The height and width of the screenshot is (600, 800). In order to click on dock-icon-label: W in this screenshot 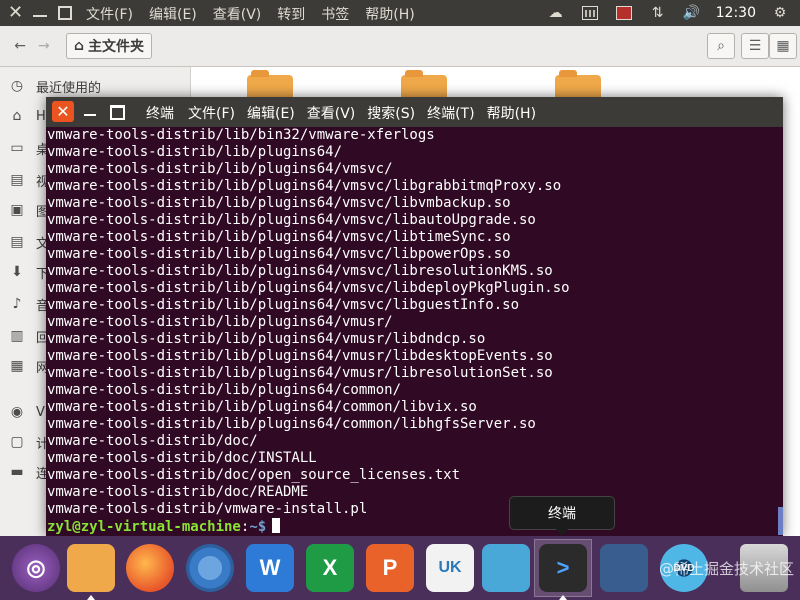, I will do `click(270, 567)`.